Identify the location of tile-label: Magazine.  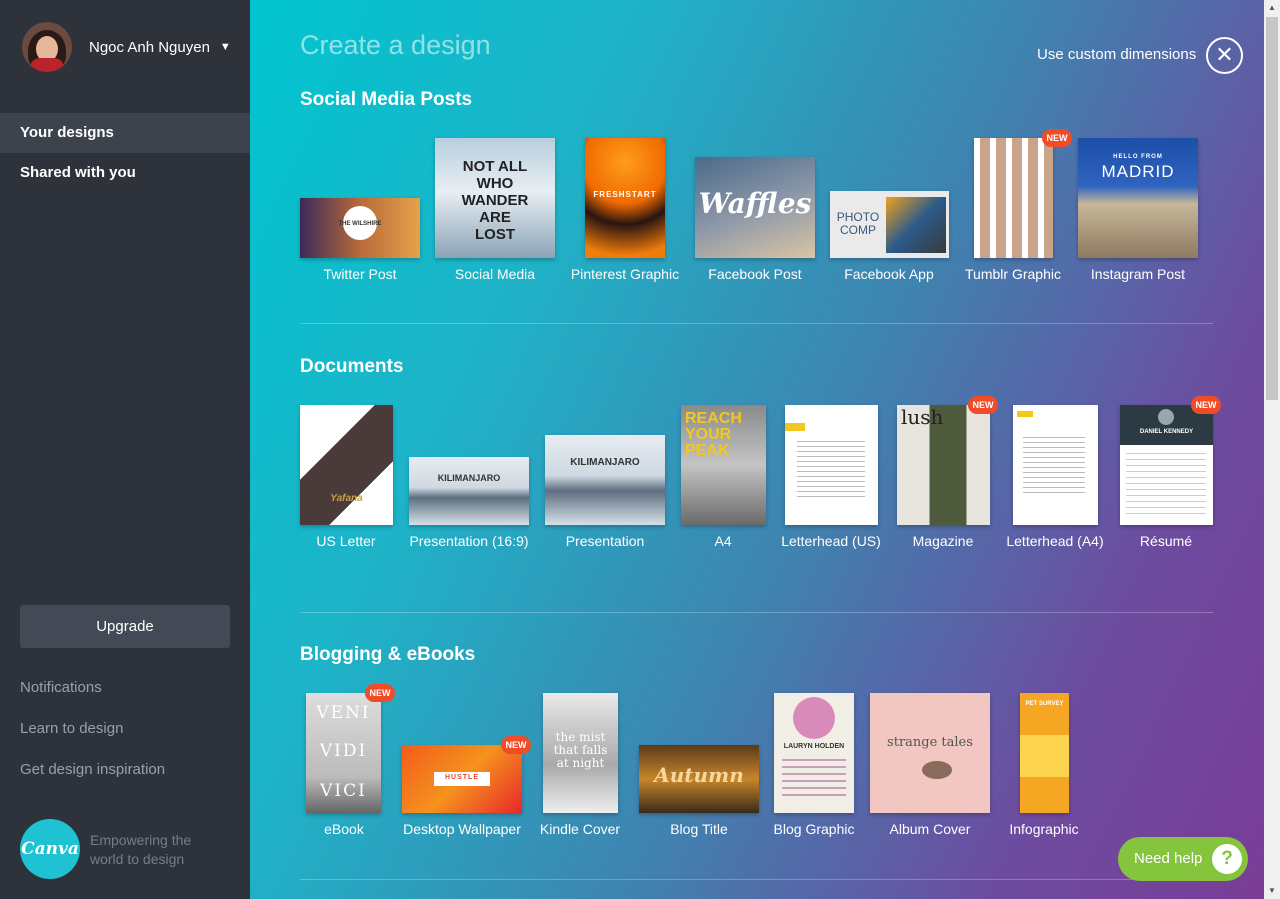
(943, 541).